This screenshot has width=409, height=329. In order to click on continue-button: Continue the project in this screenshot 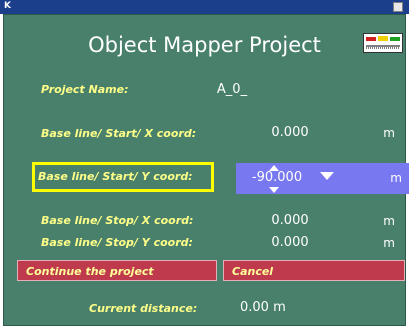, I will do `click(117, 270)`.